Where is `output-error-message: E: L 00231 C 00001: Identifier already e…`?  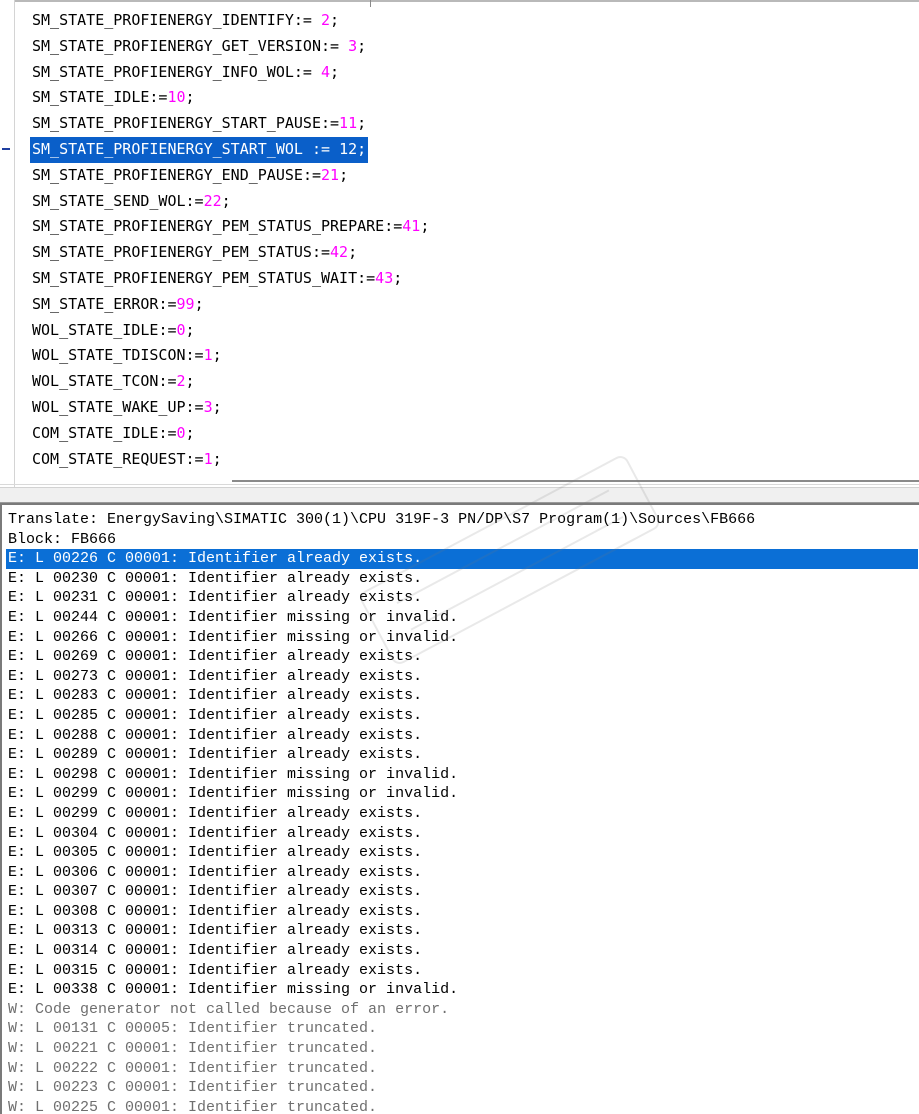 output-error-message: E: L 00231 C 00001: Identifier already e… is located at coordinates (462, 598).